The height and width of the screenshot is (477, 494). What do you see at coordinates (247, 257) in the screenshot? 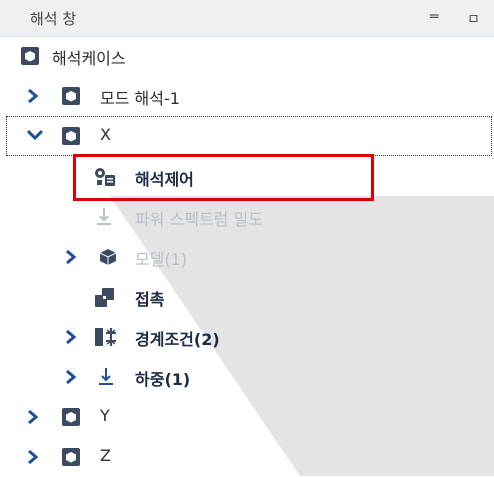
I see `tree-item-model: 모델(1)` at bounding box center [247, 257].